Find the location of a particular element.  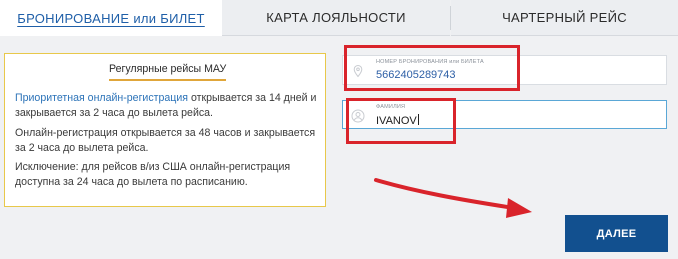

tab-booking-or-ticket: БРОНИРОВАНИЕ или БИЛЕТ is located at coordinates (111, 18).